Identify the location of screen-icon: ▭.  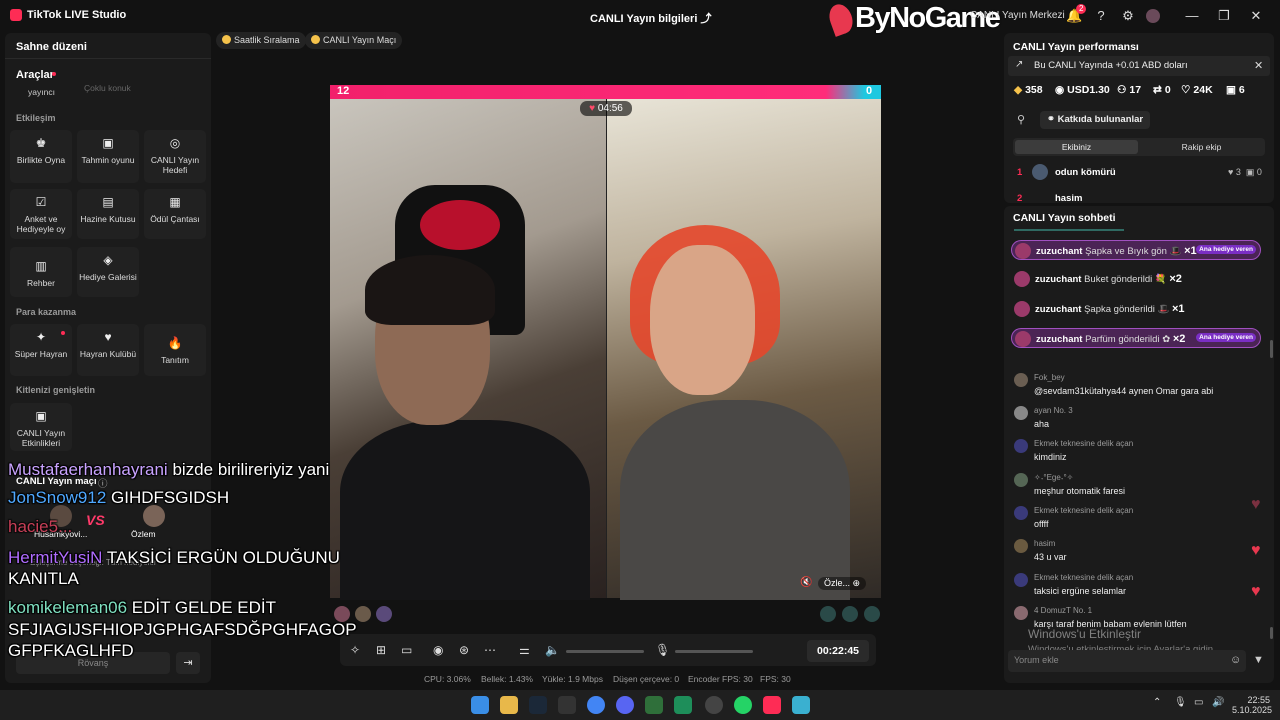
(406, 650).